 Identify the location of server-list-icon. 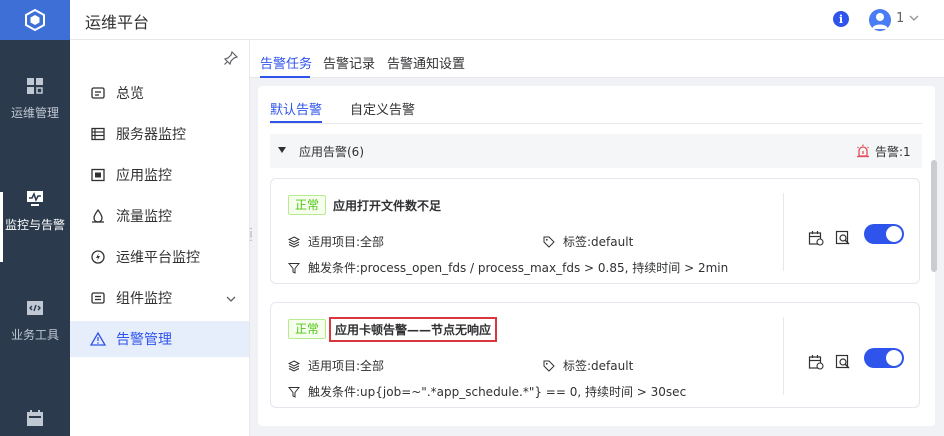
(98, 134).